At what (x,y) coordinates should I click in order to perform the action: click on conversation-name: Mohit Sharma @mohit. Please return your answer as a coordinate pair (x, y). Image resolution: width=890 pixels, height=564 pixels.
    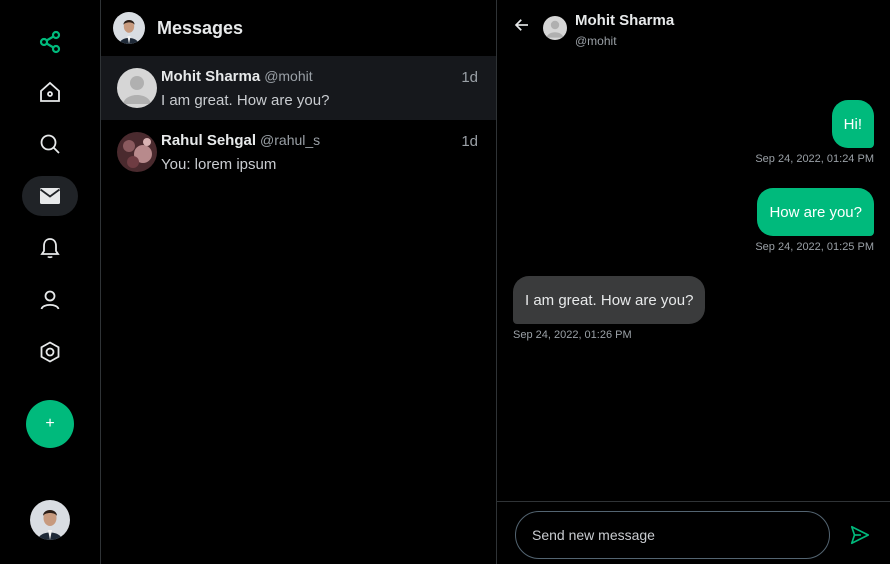
    Looking at the image, I should click on (237, 76).